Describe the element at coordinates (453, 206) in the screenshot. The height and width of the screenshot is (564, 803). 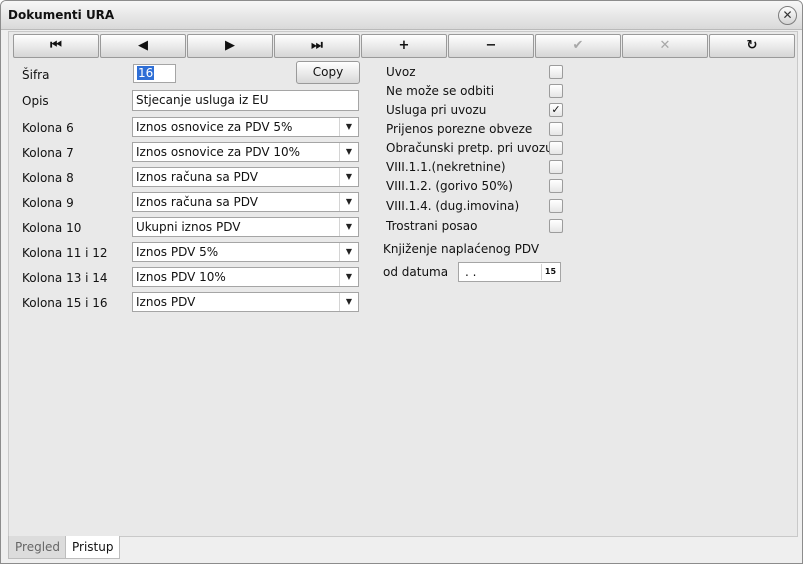
I see `option-viii-1-4-label: VIII.1.4. (dug.imovina)` at that location.